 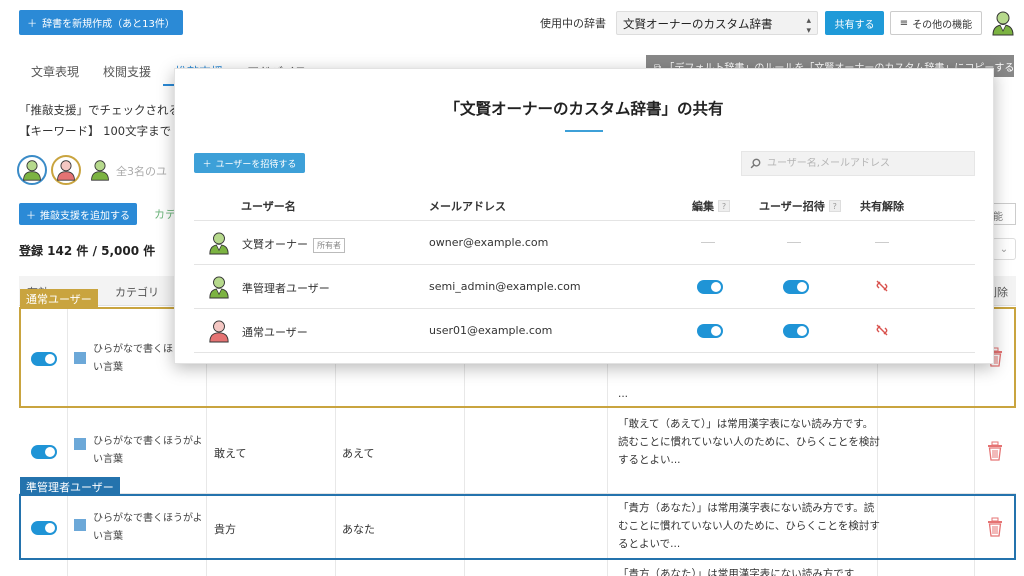 I want to click on select-caret-icon: ▴ ▾, so click(x=808, y=26).